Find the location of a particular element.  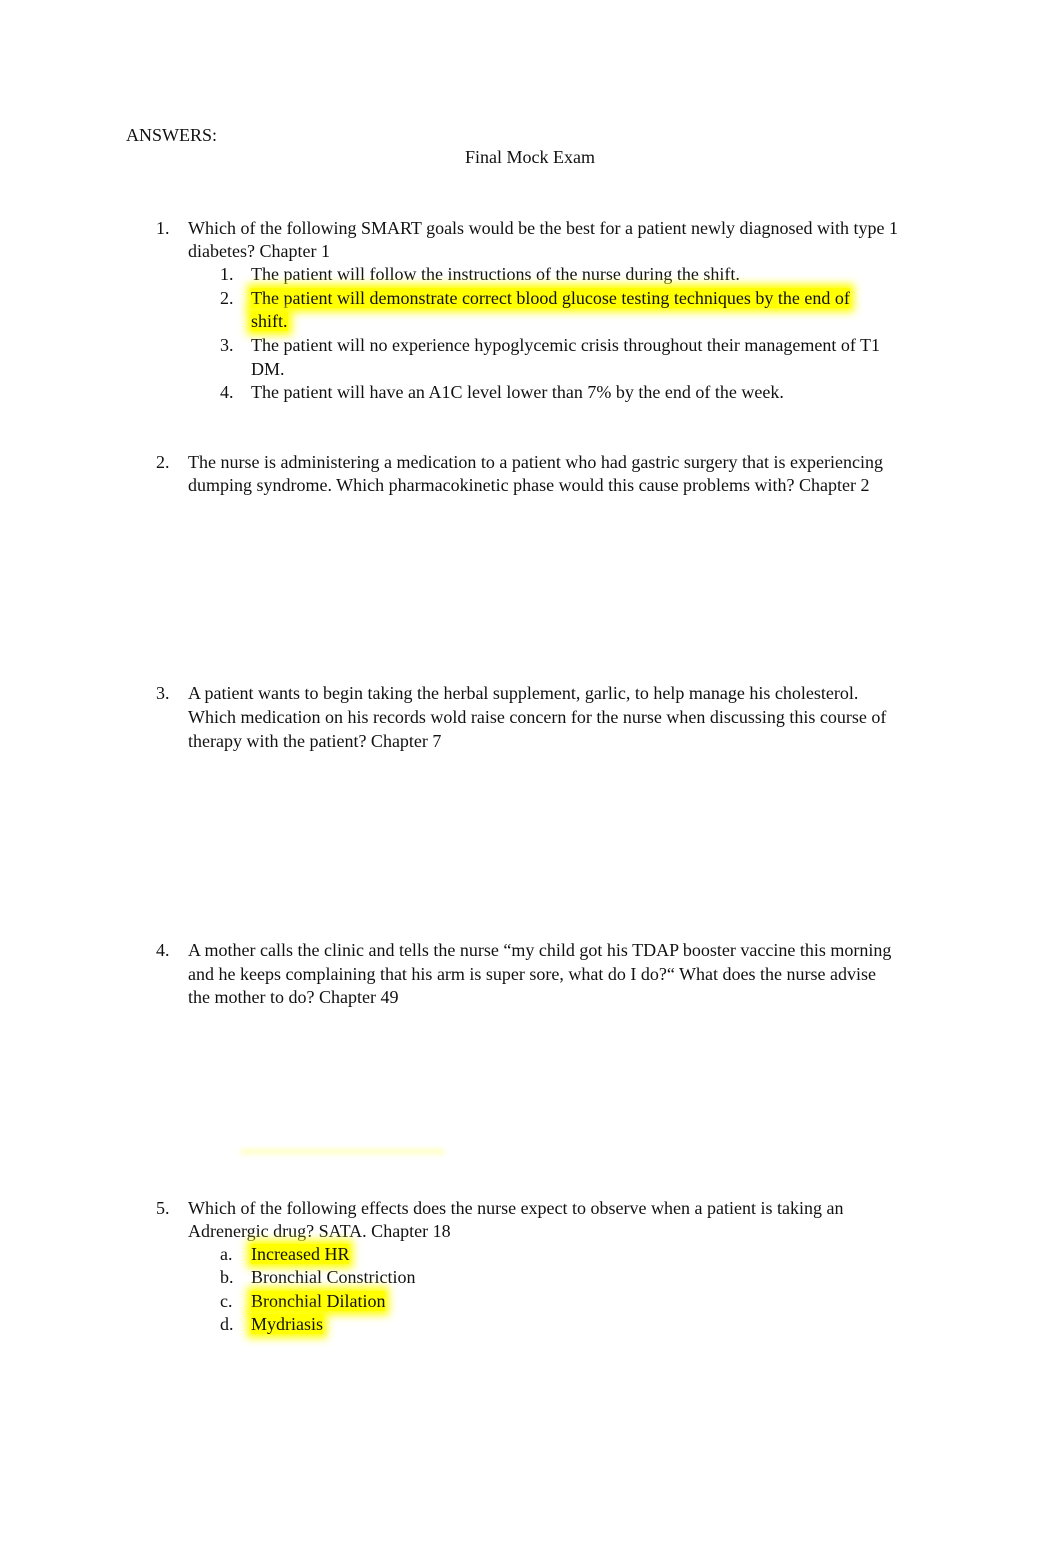

option-c-correct: Bronchial Dilation is located at coordinates (318, 1301).